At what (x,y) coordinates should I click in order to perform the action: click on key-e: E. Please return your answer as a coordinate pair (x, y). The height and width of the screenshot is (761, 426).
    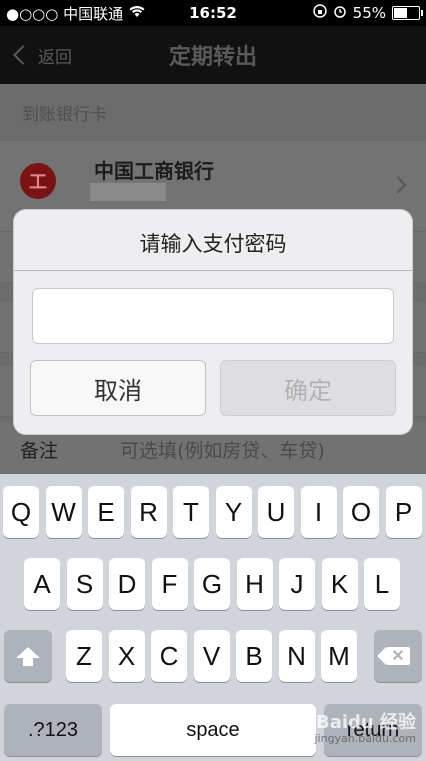
    Looking at the image, I should click on (106, 512).